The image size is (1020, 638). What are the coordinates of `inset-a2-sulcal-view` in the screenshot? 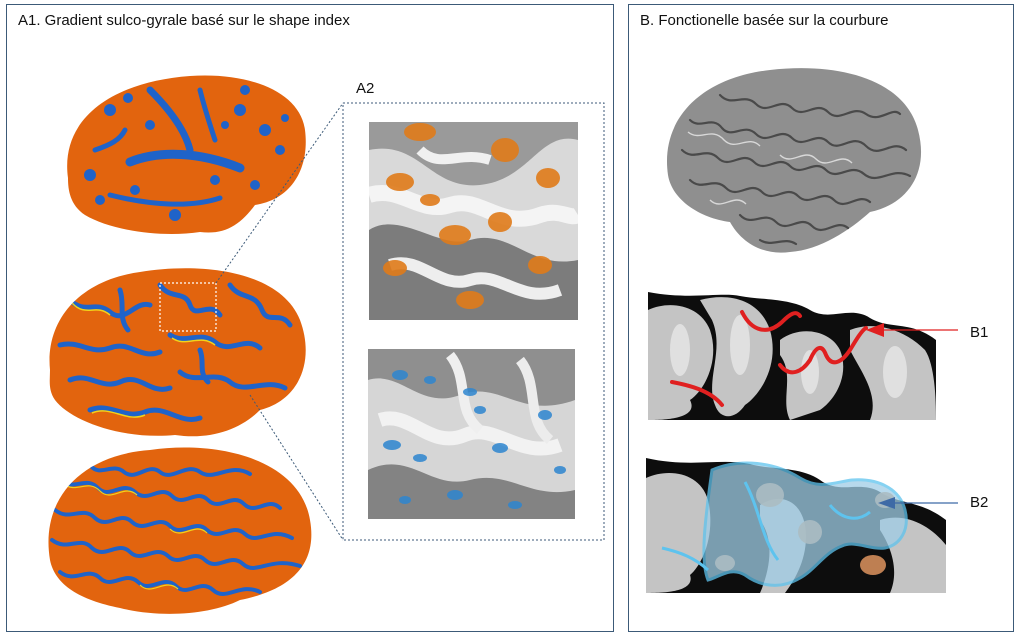 It's located at (471, 434).